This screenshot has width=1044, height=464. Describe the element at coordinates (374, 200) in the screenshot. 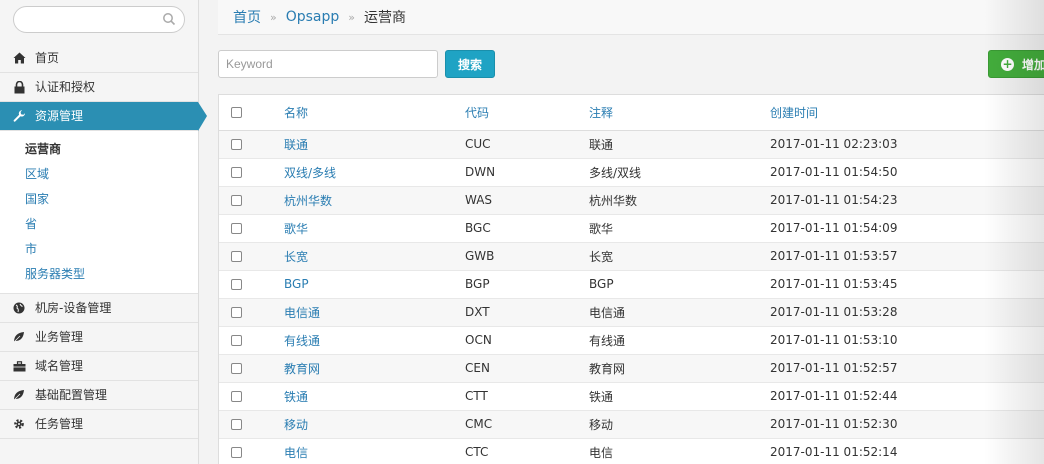

I see `cell-name-link: 杭州华数` at that location.